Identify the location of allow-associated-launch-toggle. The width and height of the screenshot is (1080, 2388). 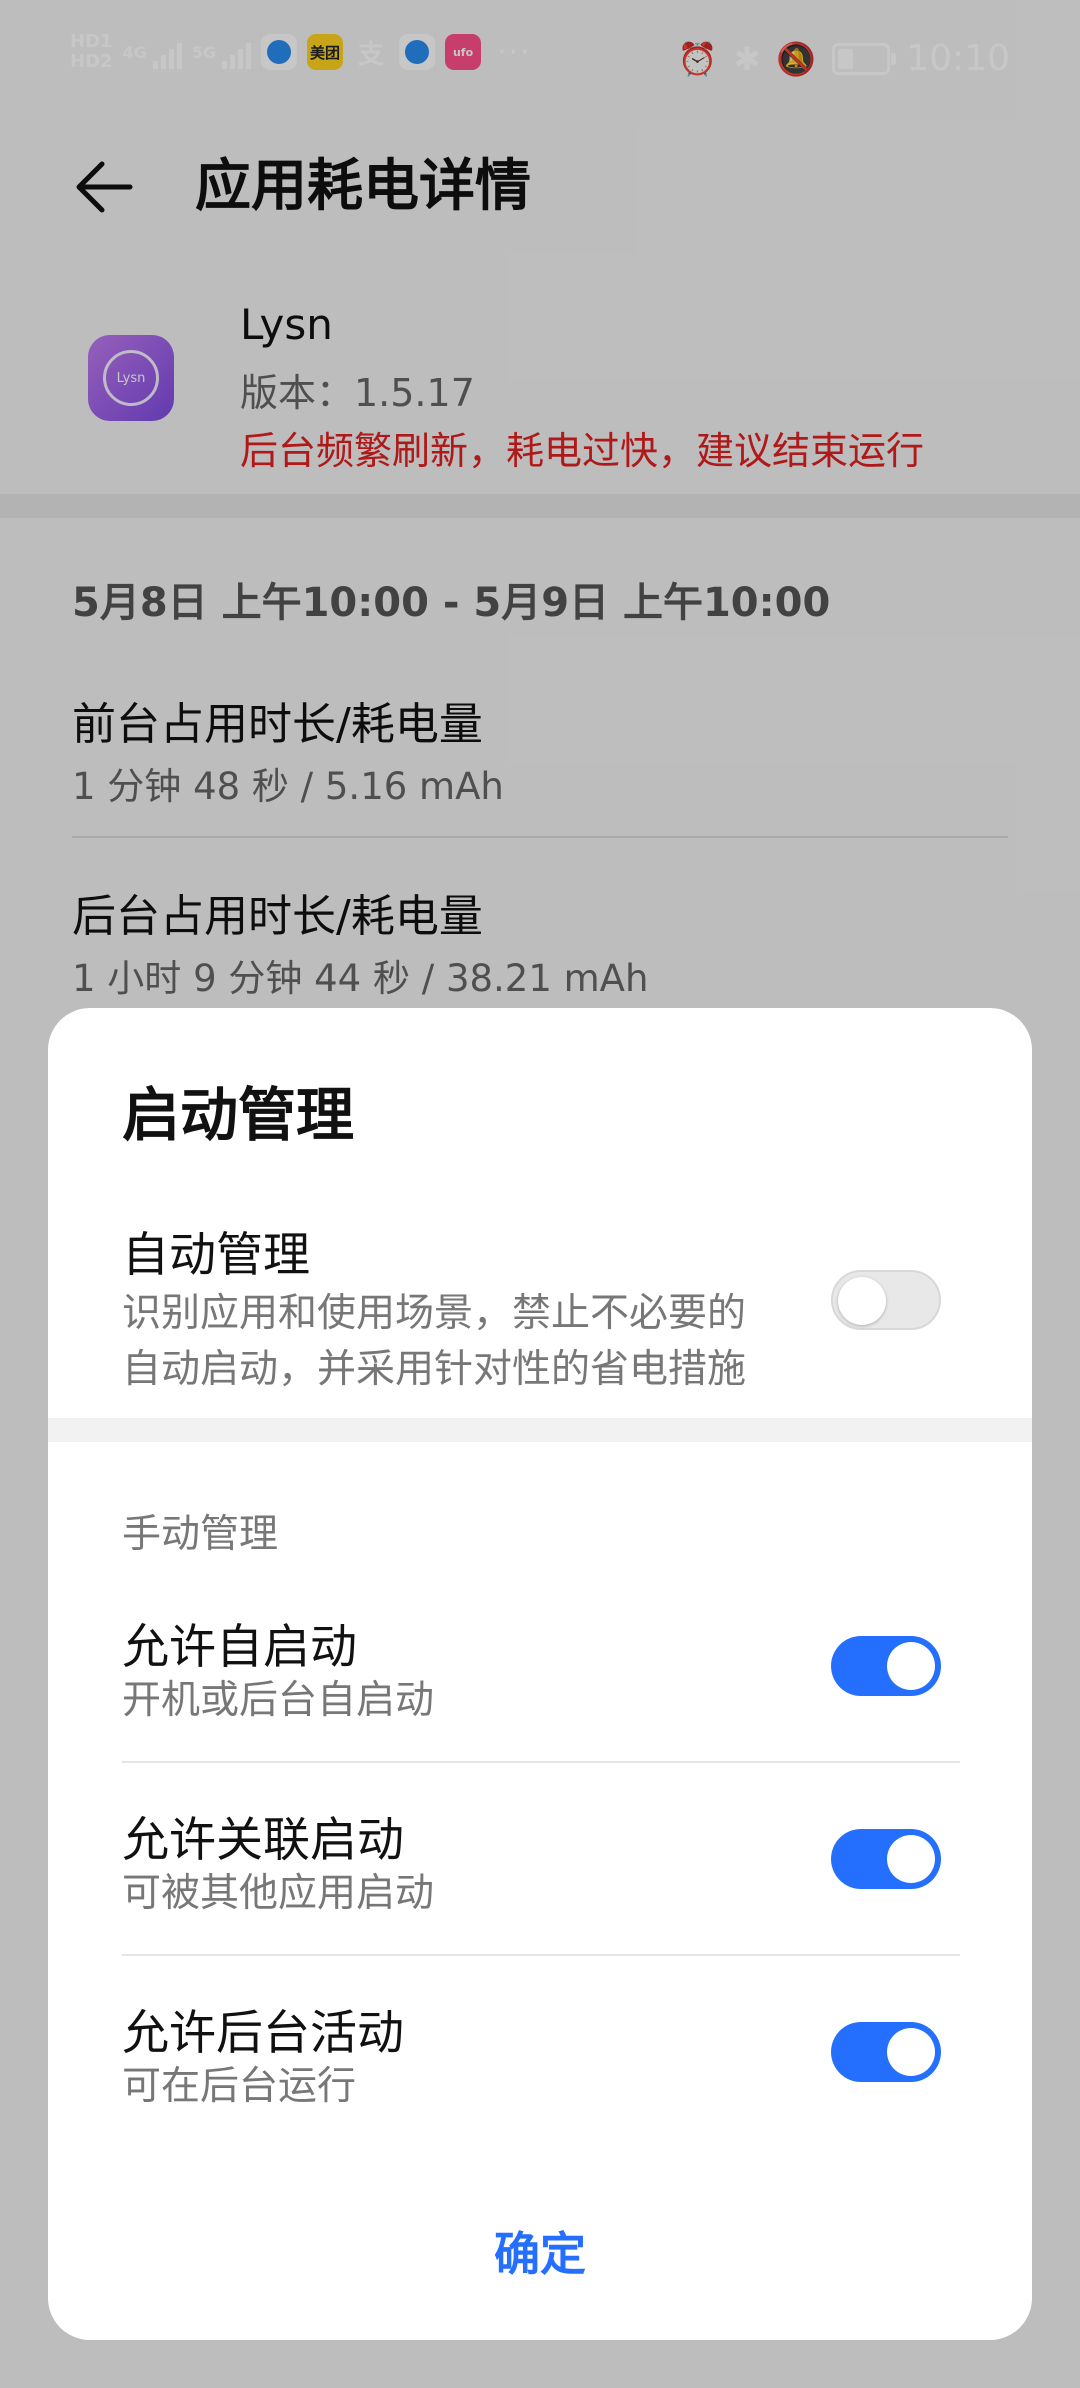
(886, 1859).